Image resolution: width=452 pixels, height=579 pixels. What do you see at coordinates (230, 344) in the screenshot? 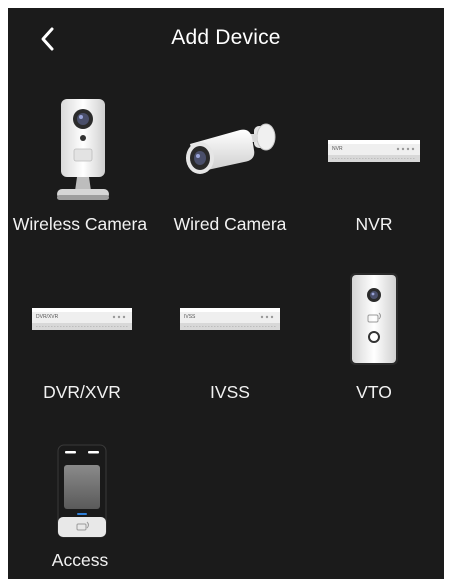
I see `device-tile-ivss: IVSS IVSS` at bounding box center [230, 344].